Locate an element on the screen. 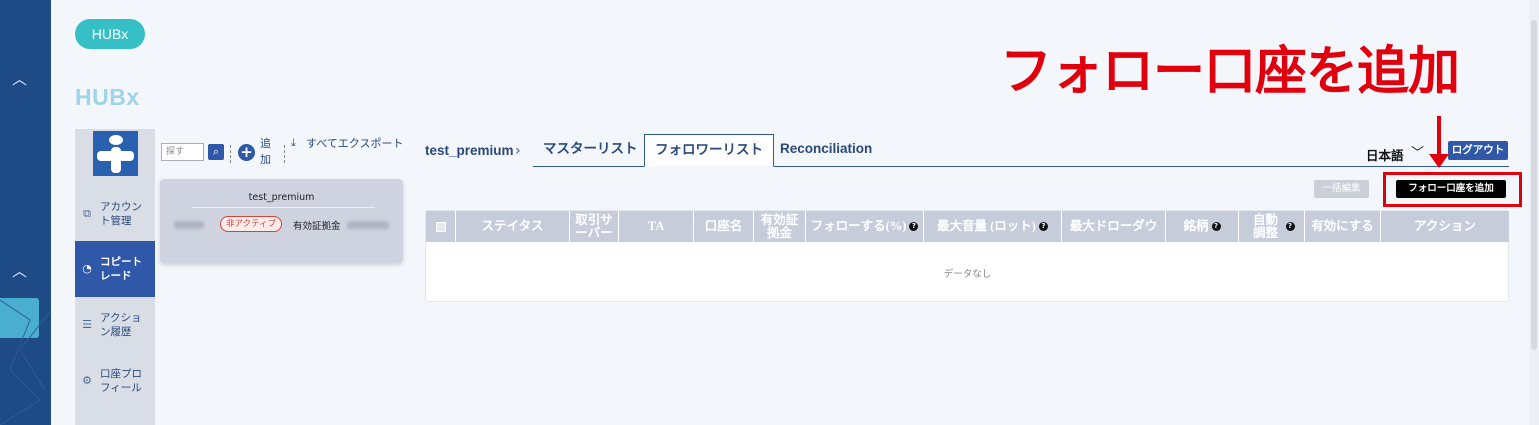 This screenshot has height=425, width=1539. nav-item-copy-trade: ◔ コピートレード is located at coordinates (115, 269).